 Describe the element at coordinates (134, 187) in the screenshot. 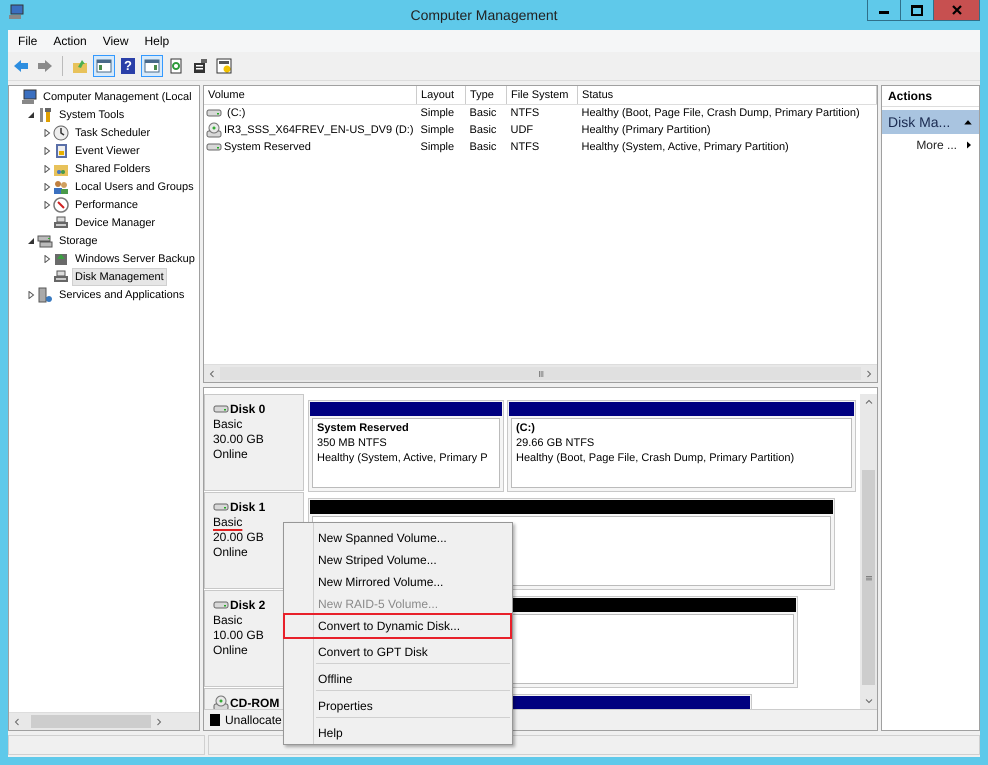

I see `tree-item: Local Users and Groups` at that location.